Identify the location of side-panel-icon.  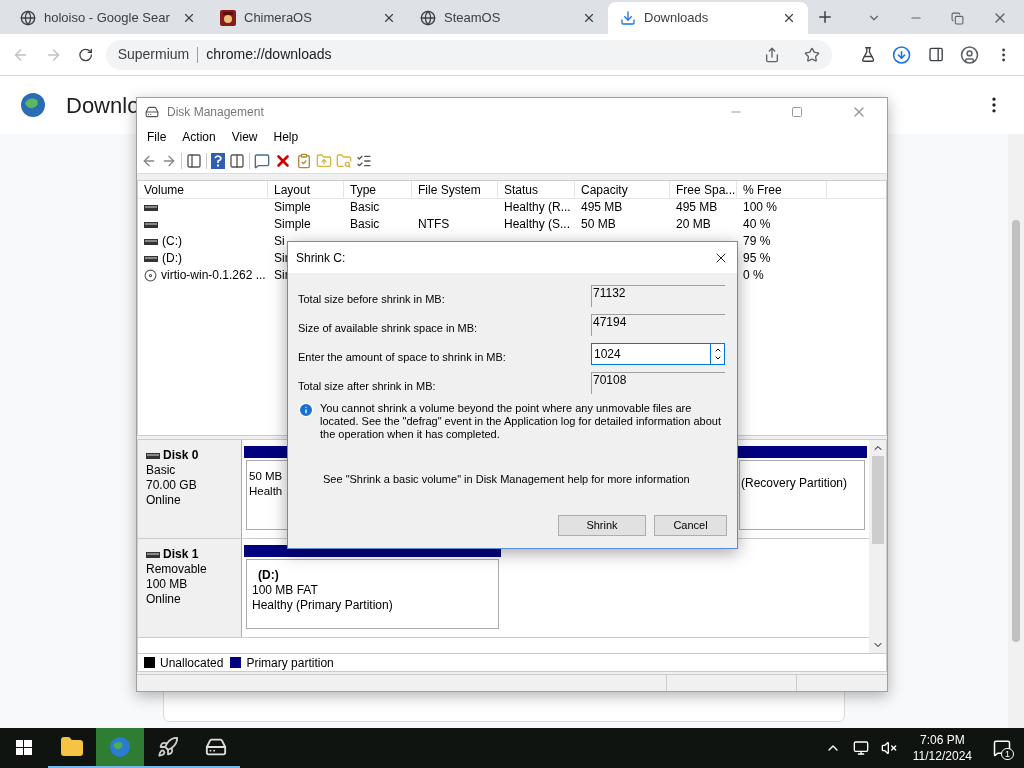
(935, 54).